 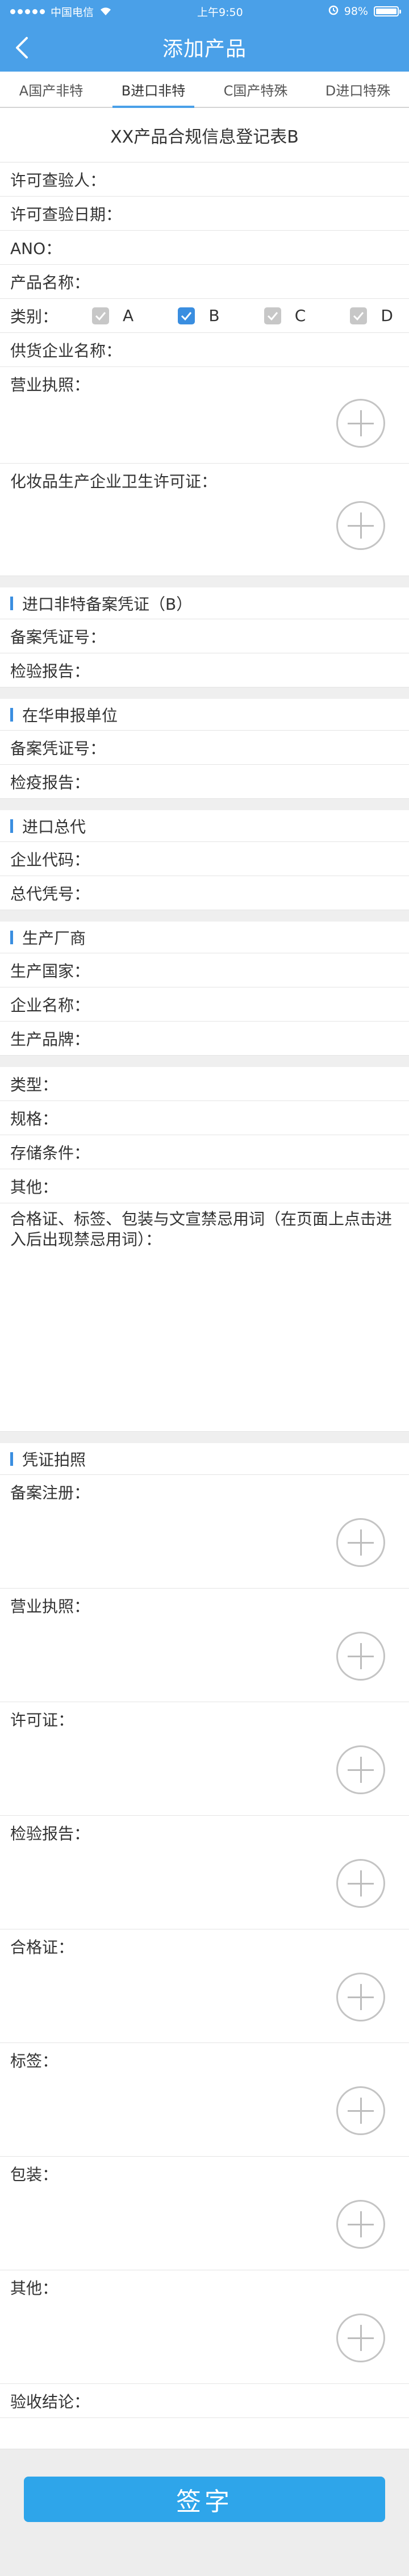 I want to click on type-input, so click(x=228, y=1084).